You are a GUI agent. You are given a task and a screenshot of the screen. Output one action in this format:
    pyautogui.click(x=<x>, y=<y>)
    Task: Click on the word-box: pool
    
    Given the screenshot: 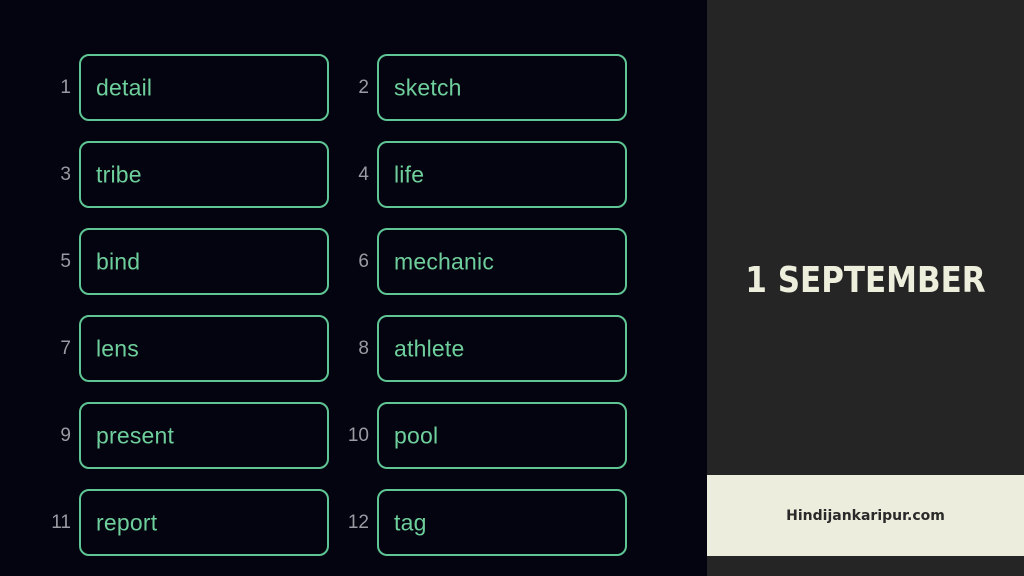 What is the action you would take?
    pyautogui.click(x=502, y=435)
    